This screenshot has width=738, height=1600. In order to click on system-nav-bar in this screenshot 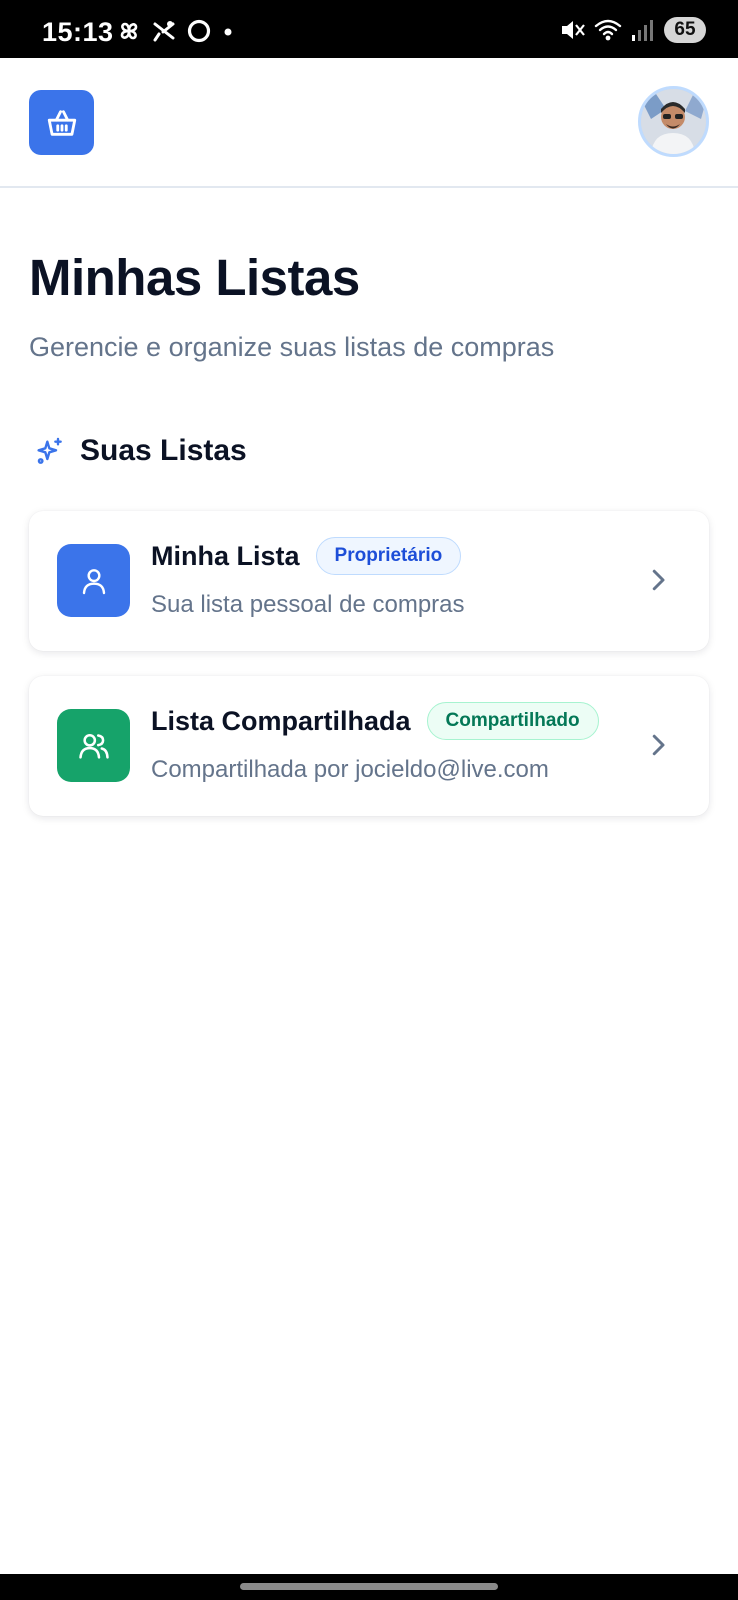, I will do `click(369, 1587)`.